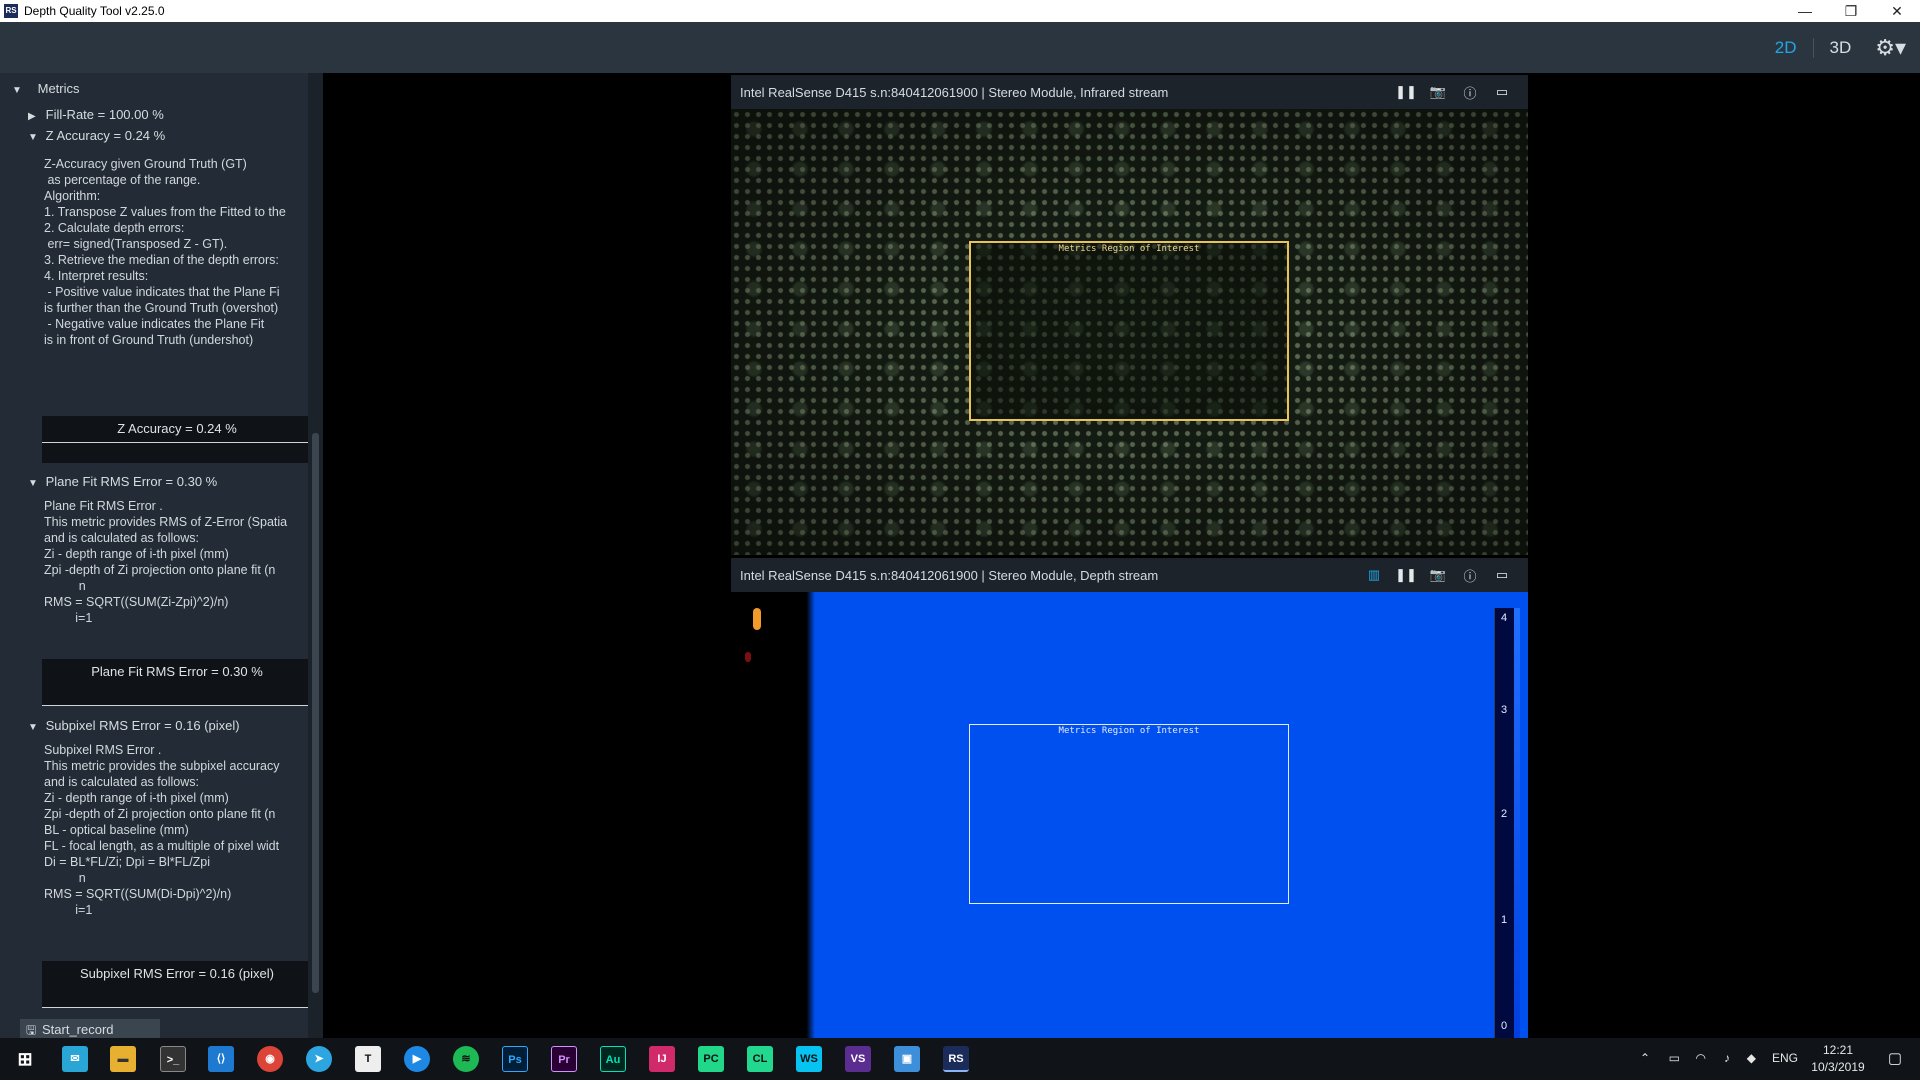 Image resolution: width=1920 pixels, height=1080 pixels. What do you see at coordinates (368, 1059) in the screenshot?
I see `typora-icon: T` at bounding box center [368, 1059].